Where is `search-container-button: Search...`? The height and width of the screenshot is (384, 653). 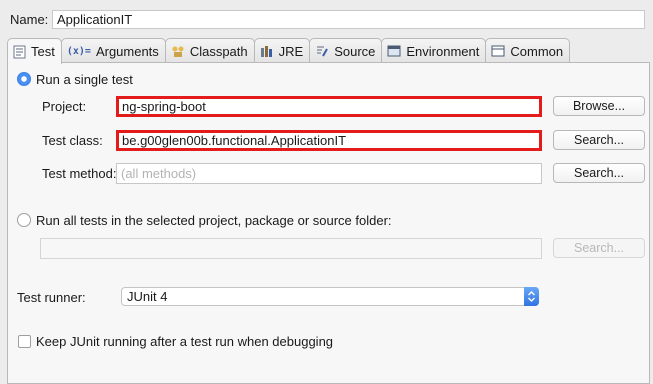
search-container-button: Search... is located at coordinates (599, 248).